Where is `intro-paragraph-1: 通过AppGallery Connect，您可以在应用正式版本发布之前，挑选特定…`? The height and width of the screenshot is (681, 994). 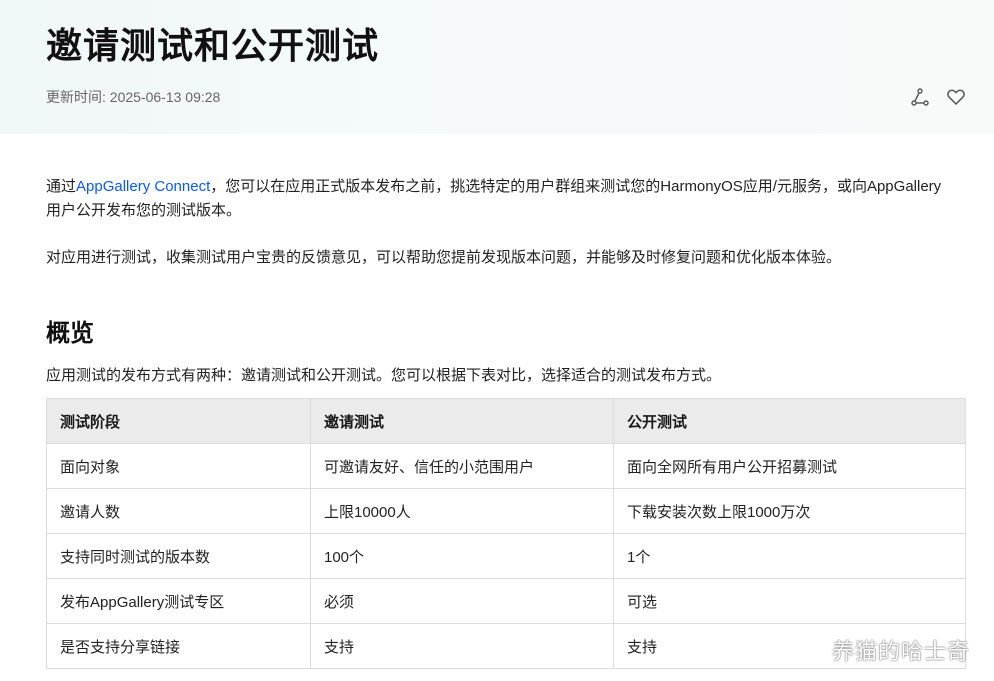 intro-paragraph-1: 通过AppGallery Connect，您可以在应用正式版本发布之前，挑选特定… is located at coordinates (496, 199).